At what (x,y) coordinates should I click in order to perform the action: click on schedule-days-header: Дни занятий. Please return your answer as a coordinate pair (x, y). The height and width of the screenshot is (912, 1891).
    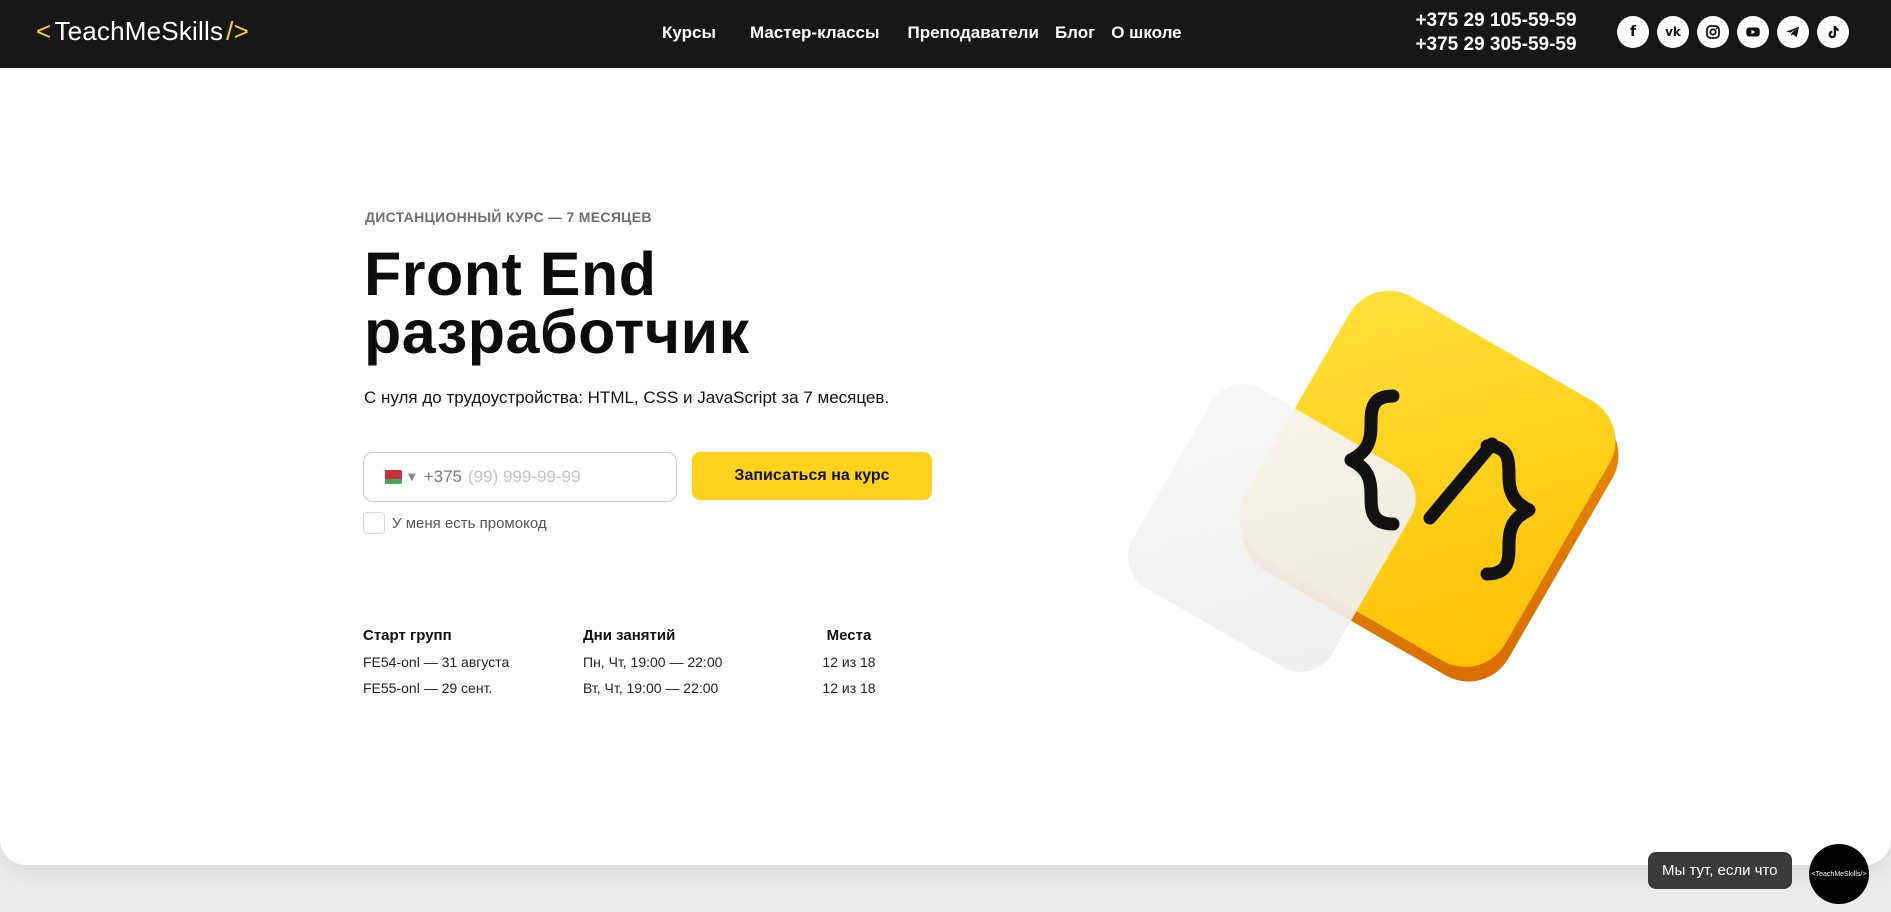
    Looking at the image, I should click on (629, 635).